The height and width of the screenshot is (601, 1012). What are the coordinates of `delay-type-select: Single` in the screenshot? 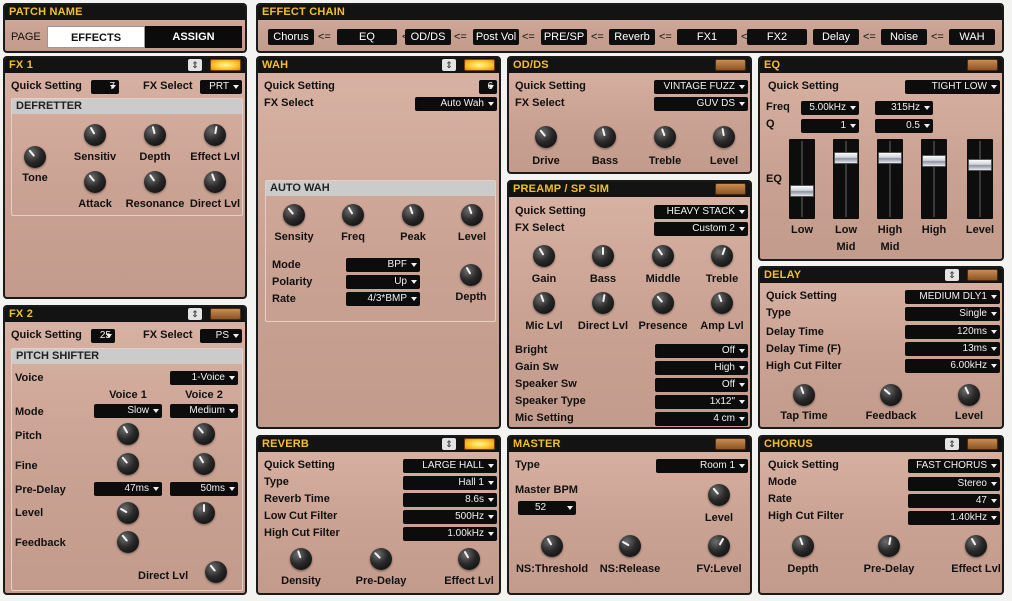 It's located at (952, 314).